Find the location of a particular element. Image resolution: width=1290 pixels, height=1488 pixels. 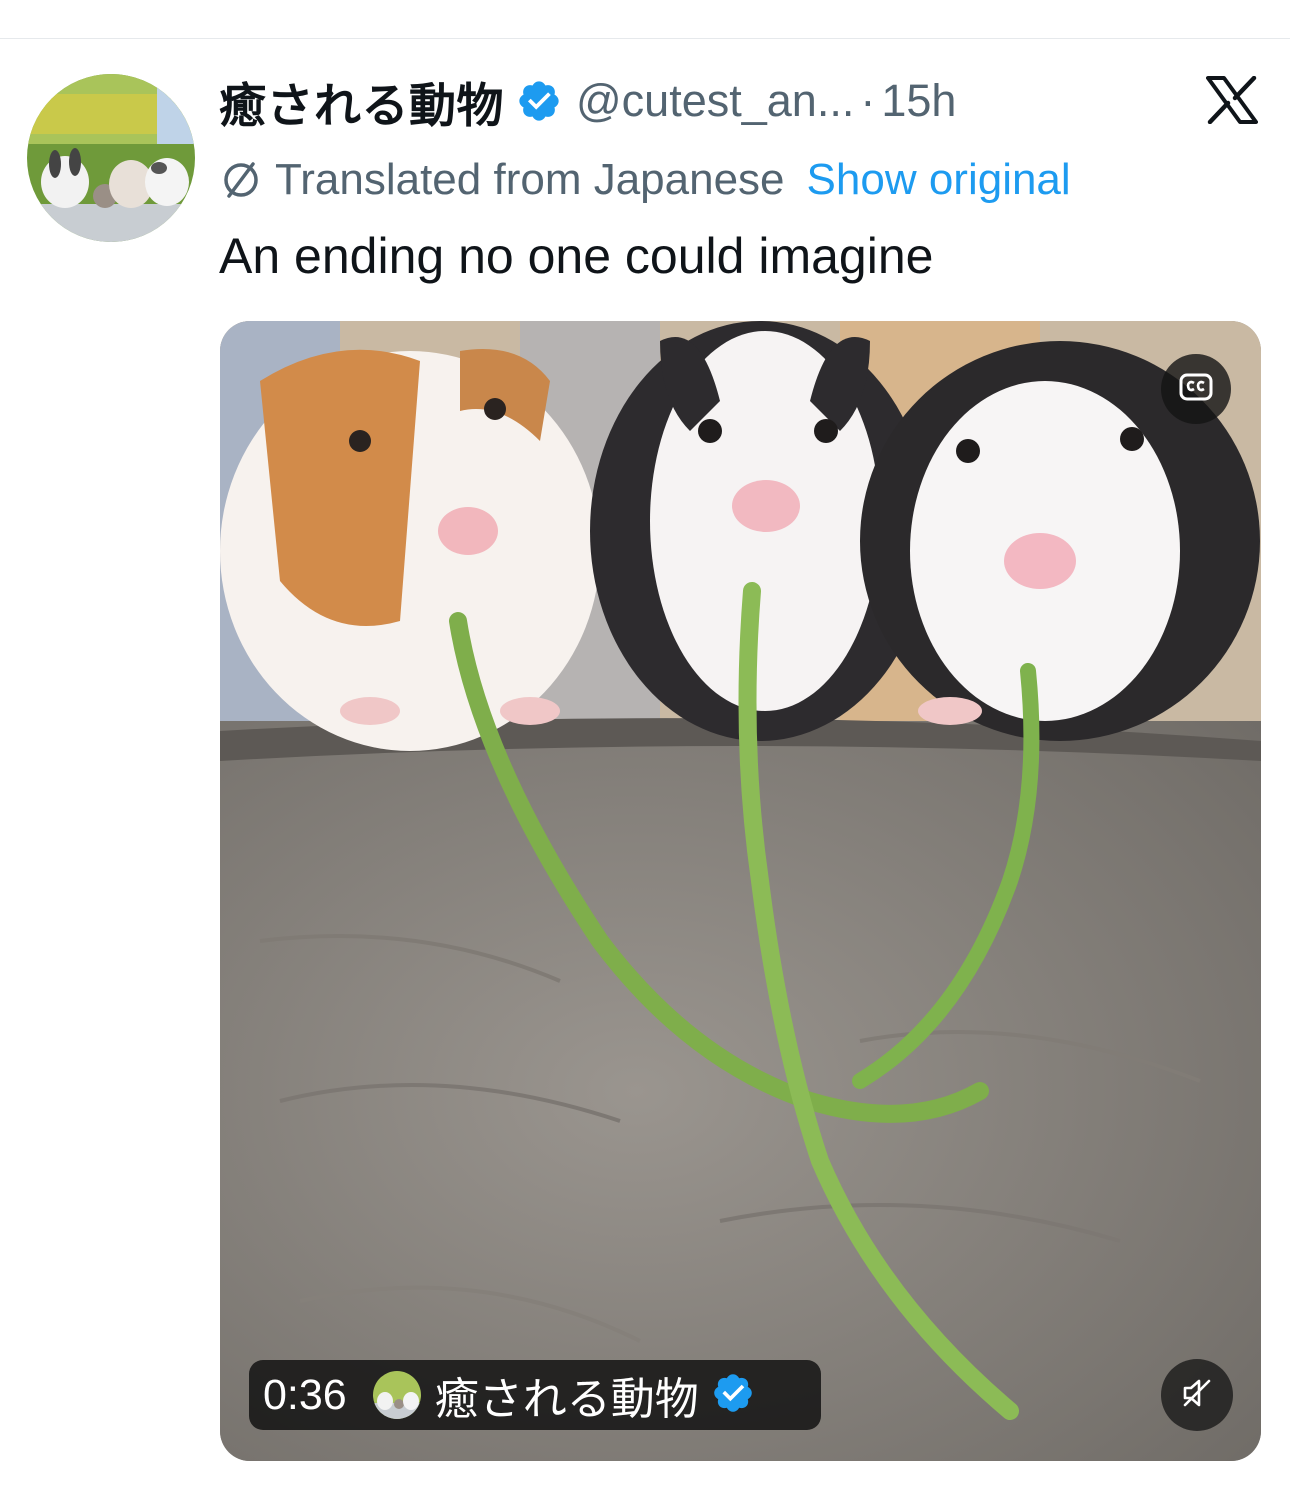

tweet-header: 癒される動物 @cutest_an... · 15h is located at coordinates (587, 101).